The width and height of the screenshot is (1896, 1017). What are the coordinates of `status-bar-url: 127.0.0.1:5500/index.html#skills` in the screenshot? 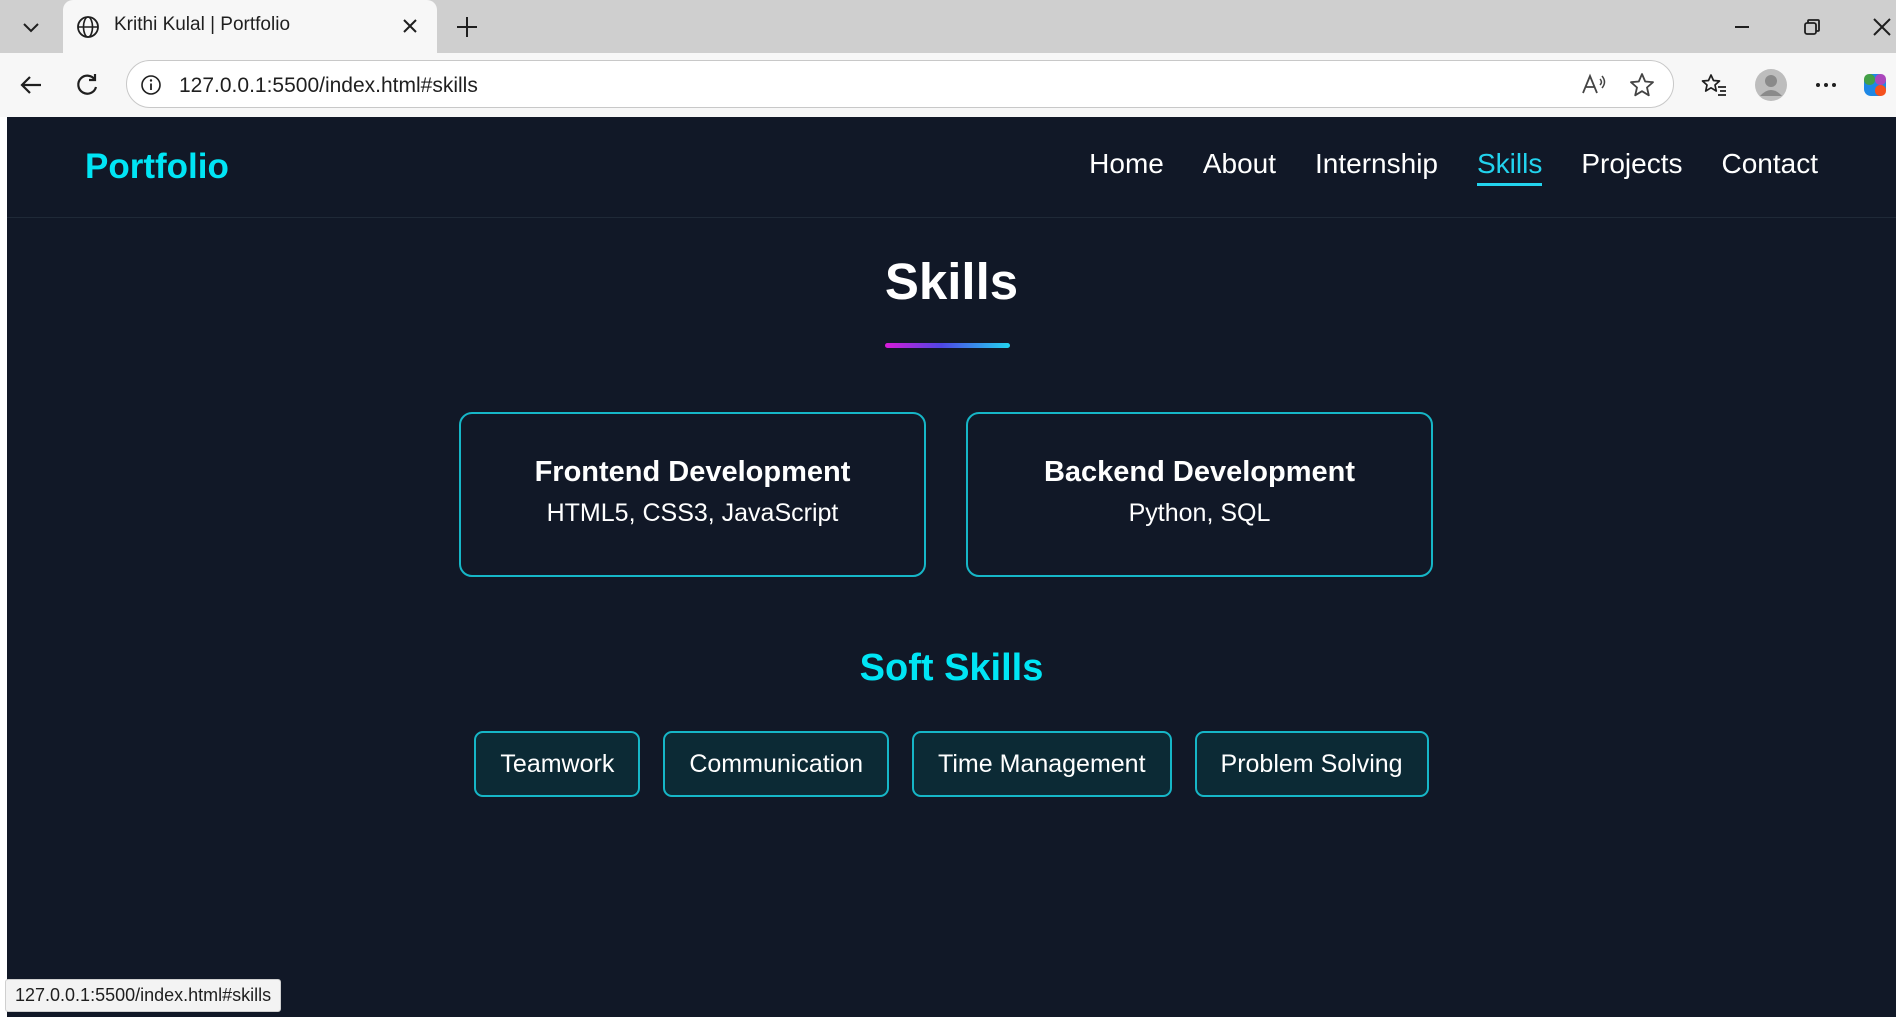 It's located at (143, 995).